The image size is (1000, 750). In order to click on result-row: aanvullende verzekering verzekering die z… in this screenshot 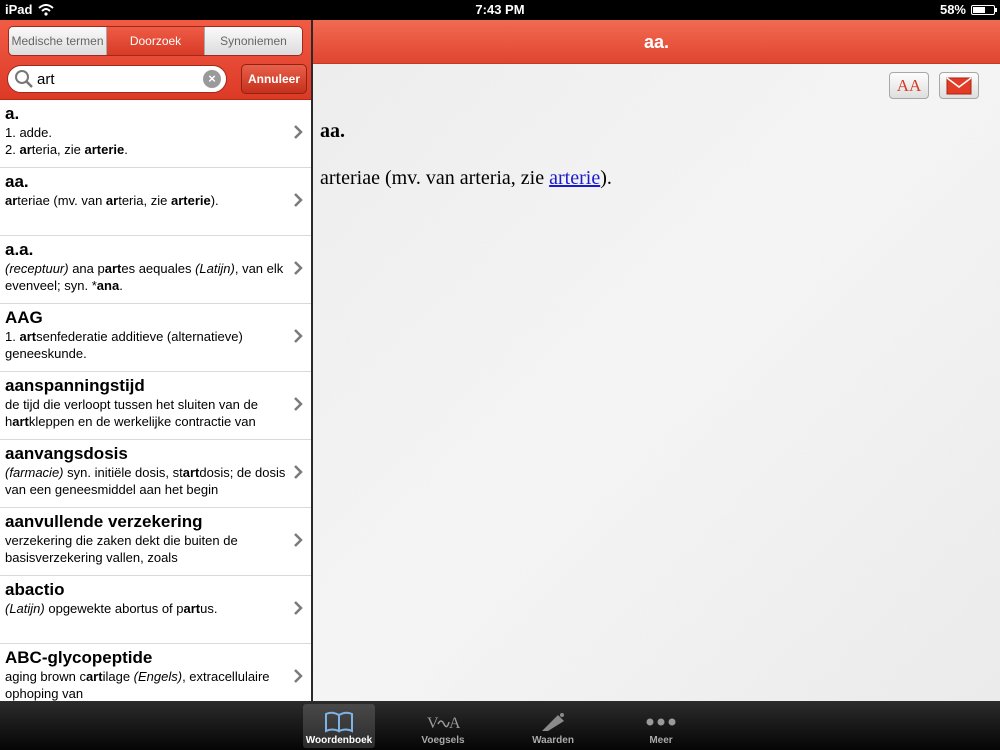, I will do `click(155, 542)`.